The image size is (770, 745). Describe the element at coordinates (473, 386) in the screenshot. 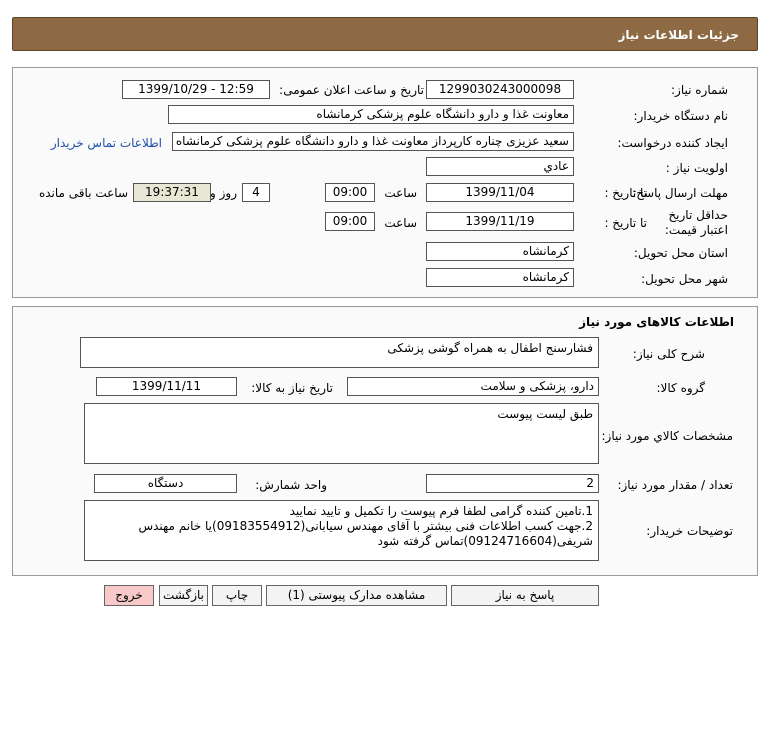

I see `group-field: دارو، پزشکی و سلامت` at that location.